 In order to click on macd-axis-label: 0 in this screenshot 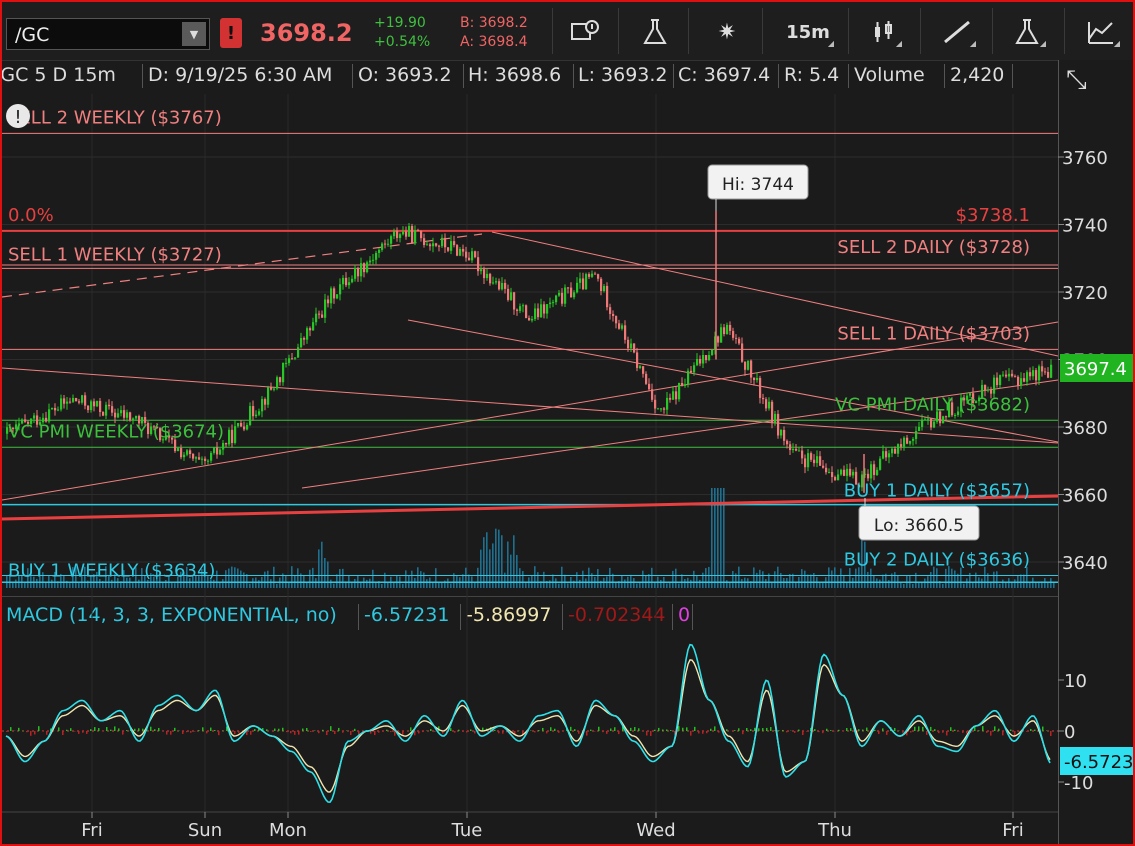, I will do `click(1069, 732)`.